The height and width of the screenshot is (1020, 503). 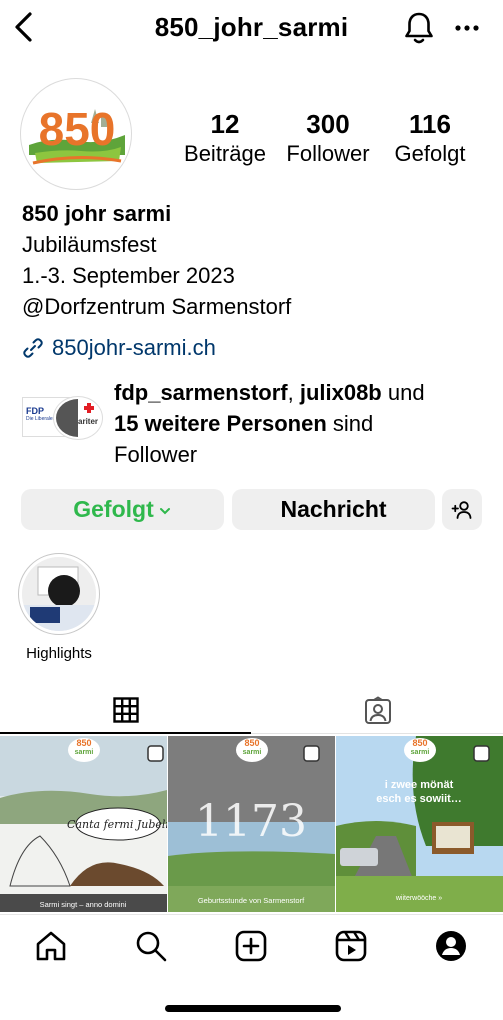 What do you see at coordinates (89, 408) in the screenshot?
I see `samariter-cross` at bounding box center [89, 408].